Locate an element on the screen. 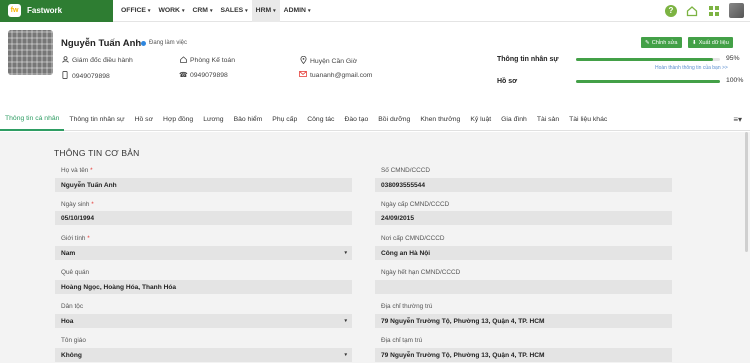 This screenshot has width=750, height=363. tab-development: Bồi dưỡng is located at coordinates (394, 120).